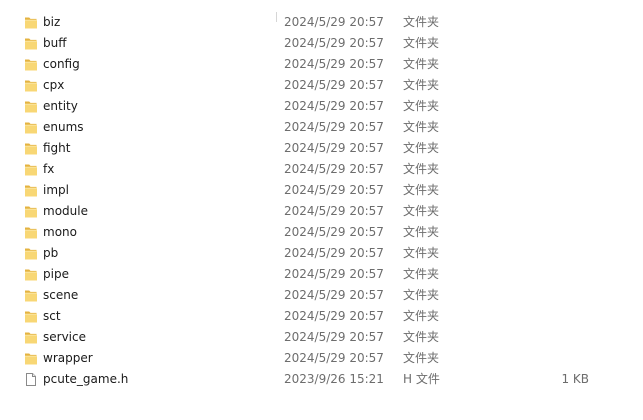 This screenshot has width=643, height=420. I want to click on file-row-buff: buff 2024/5/29 20:57 文件夹, so click(321, 43).